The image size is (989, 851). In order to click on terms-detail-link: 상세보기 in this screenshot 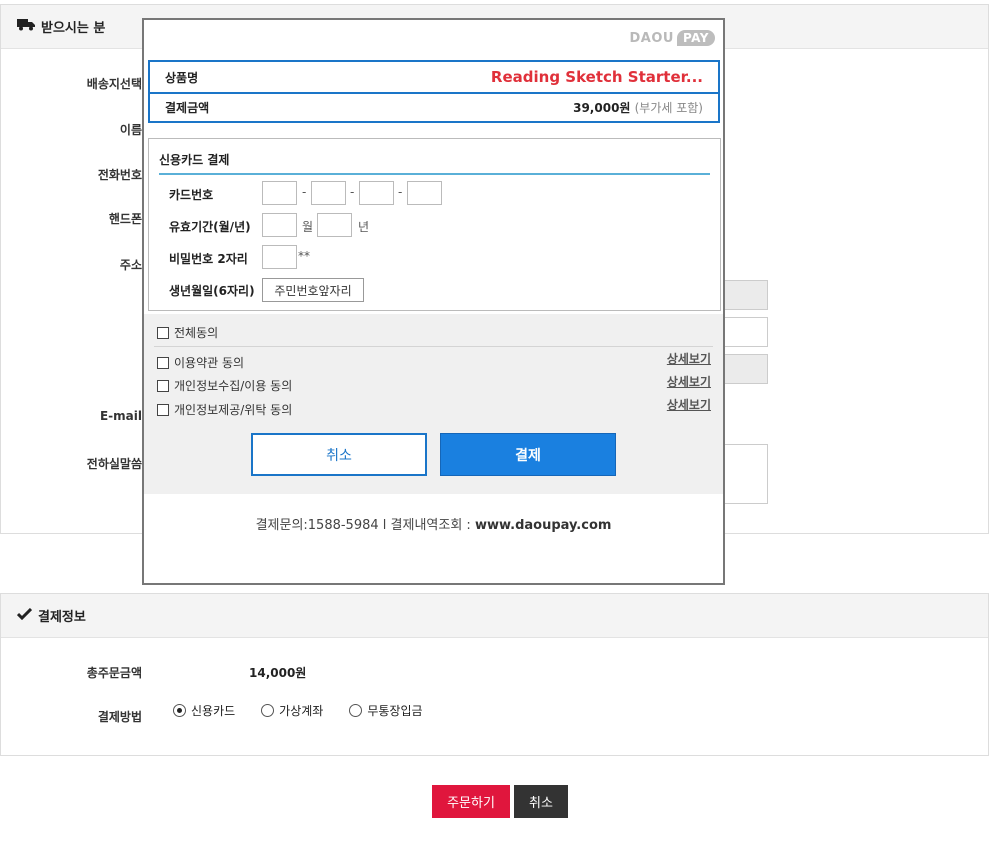, I will do `click(689, 358)`.